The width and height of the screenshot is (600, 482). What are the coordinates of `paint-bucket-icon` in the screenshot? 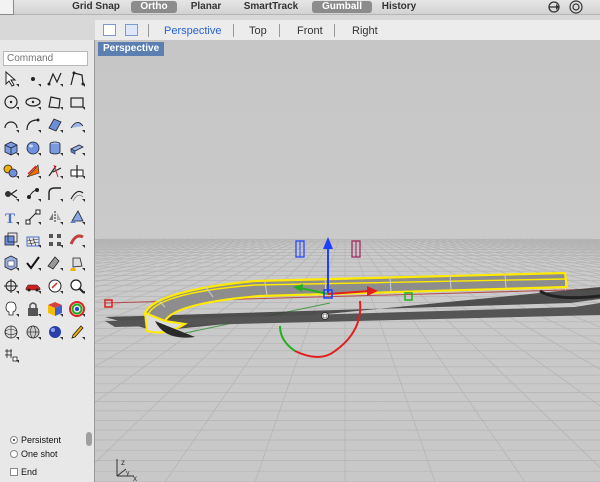 It's located at (77, 263).